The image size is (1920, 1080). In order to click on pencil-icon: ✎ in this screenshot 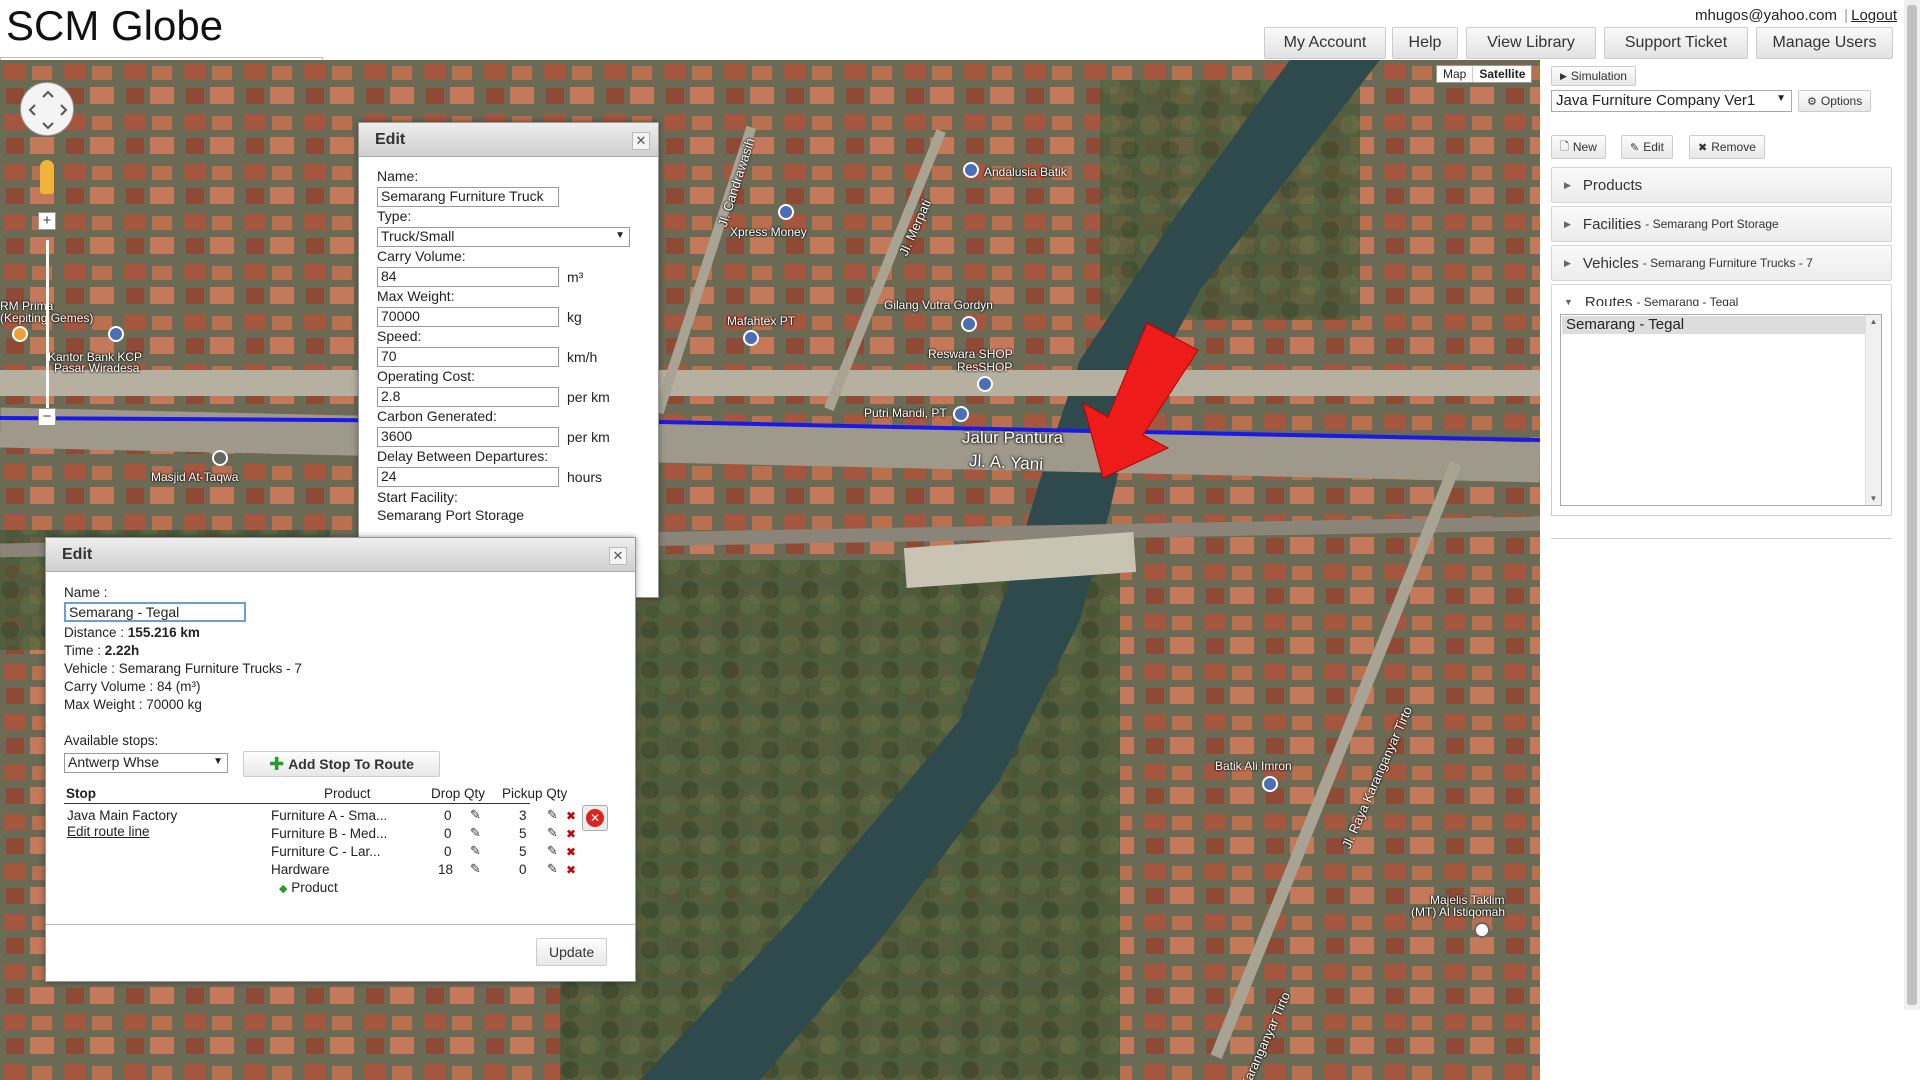, I will do `click(1635, 147)`.